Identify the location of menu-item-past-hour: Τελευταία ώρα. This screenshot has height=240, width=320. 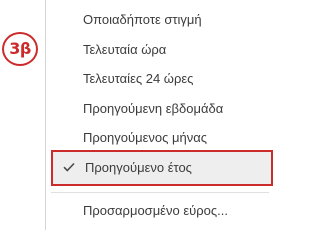
(157, 49).